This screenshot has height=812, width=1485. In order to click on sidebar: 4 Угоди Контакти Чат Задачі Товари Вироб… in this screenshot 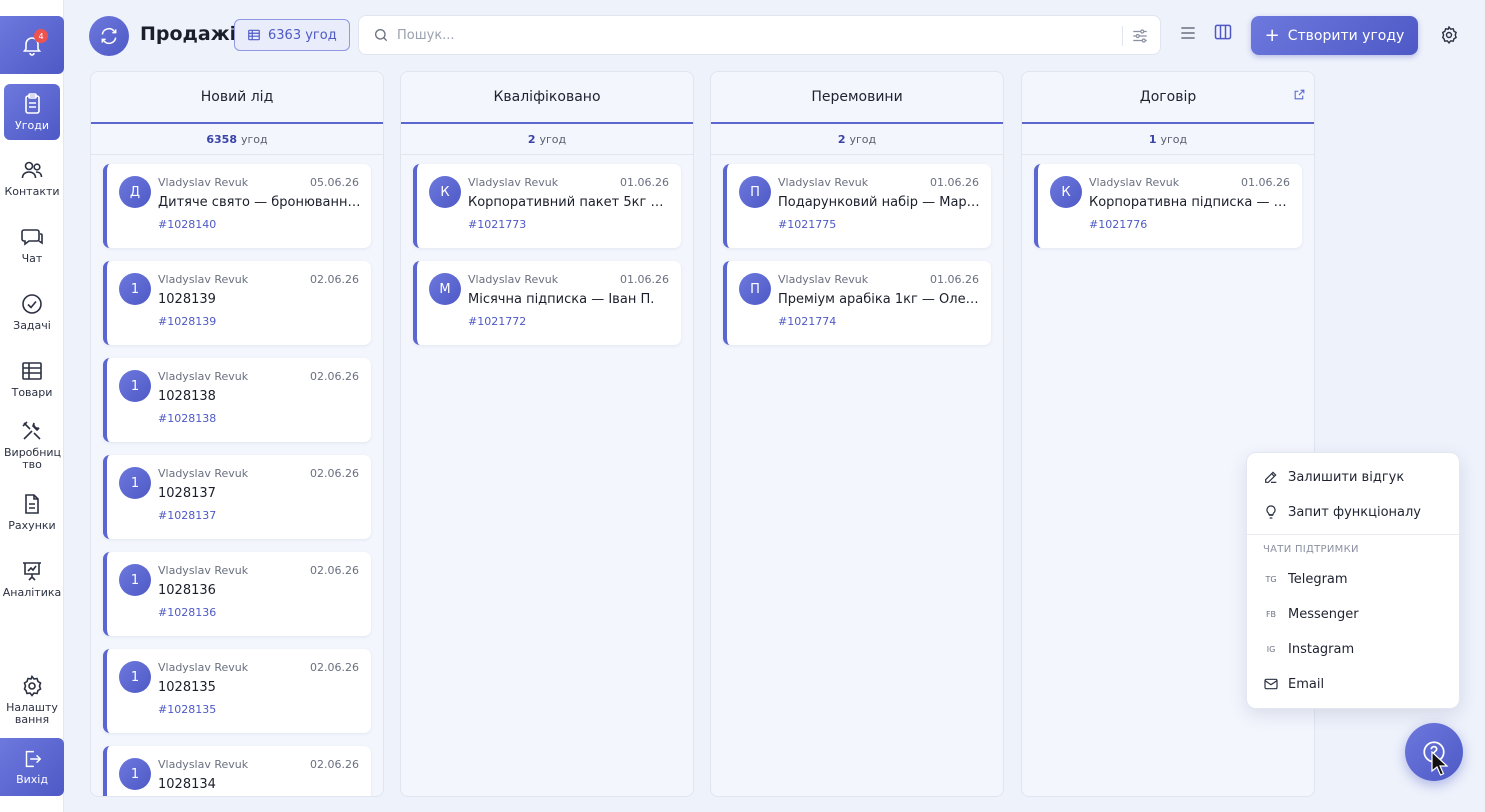, I will do `click(32, 406)`.